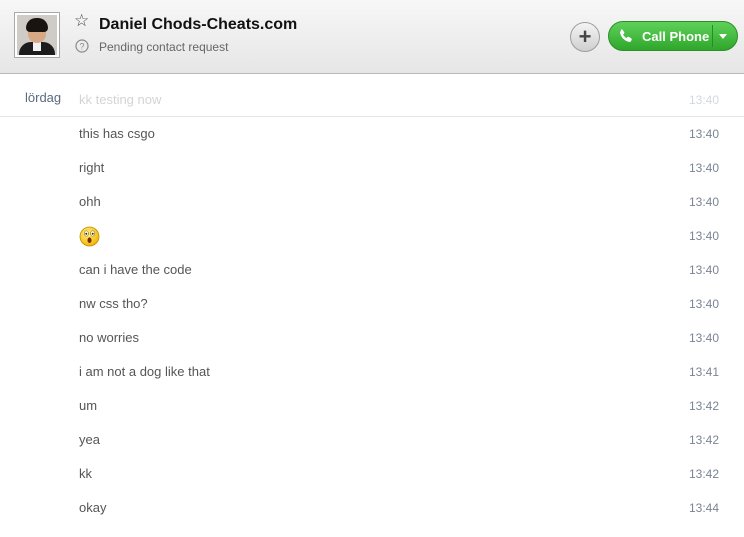 The width and height of the screenshot is (744, 537). Describe the element at coordinates (372, 134) in the screenshot. I see `message-row: this has csgo 13:40` at that location.